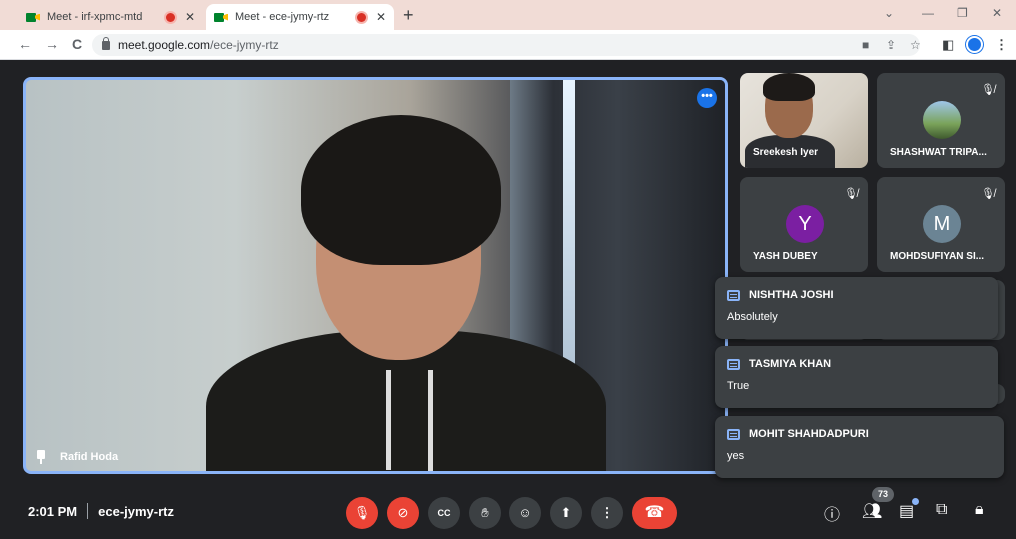  I want to click on hand-icon: ✋︎, so click(485, 512).